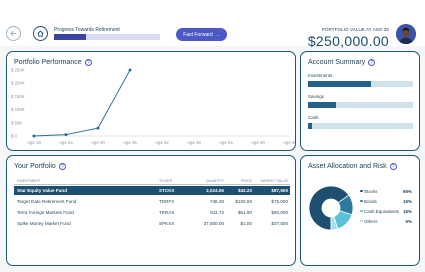 The height and width of the screenshot is (272, 425). Describe the element at coordinates (408, 221) in the screenshot. I see `legend-value: 5%` at that location.